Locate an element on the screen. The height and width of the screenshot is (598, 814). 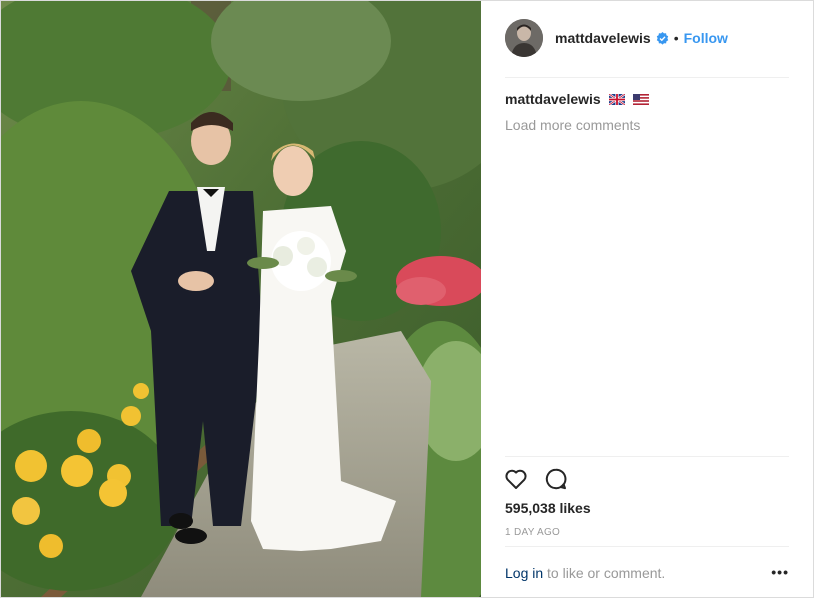
more-options-icon: ••• is located at coordinates (780, 572).